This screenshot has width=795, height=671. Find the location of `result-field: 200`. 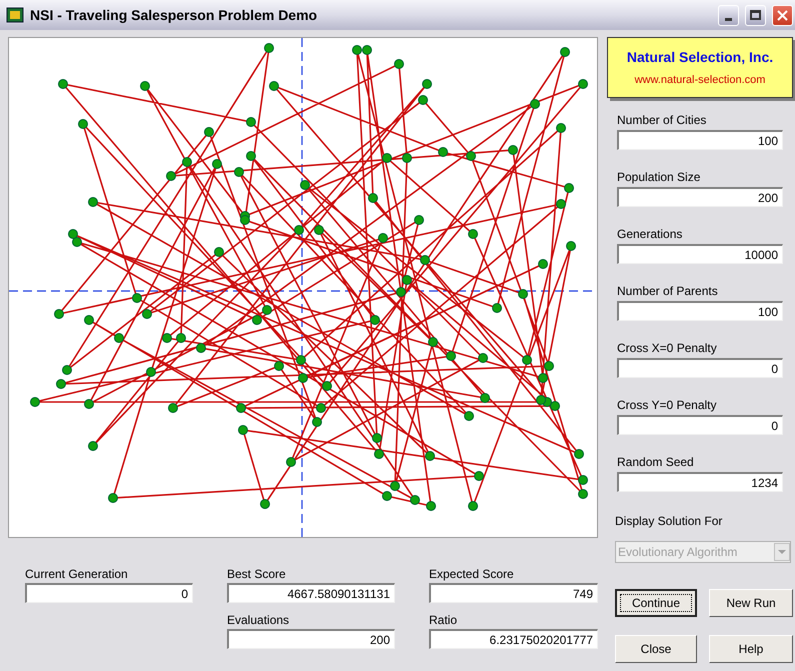

result-field: 200 is located at coordinates (311, 639).